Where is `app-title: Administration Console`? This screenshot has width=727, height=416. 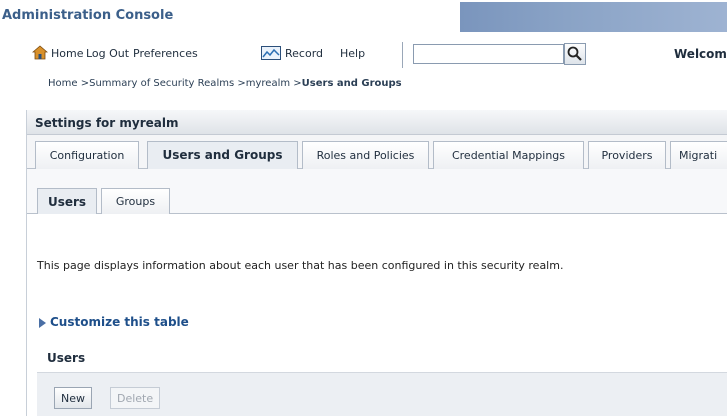
app-title: Administration Console is located at coordinates (88, 15).